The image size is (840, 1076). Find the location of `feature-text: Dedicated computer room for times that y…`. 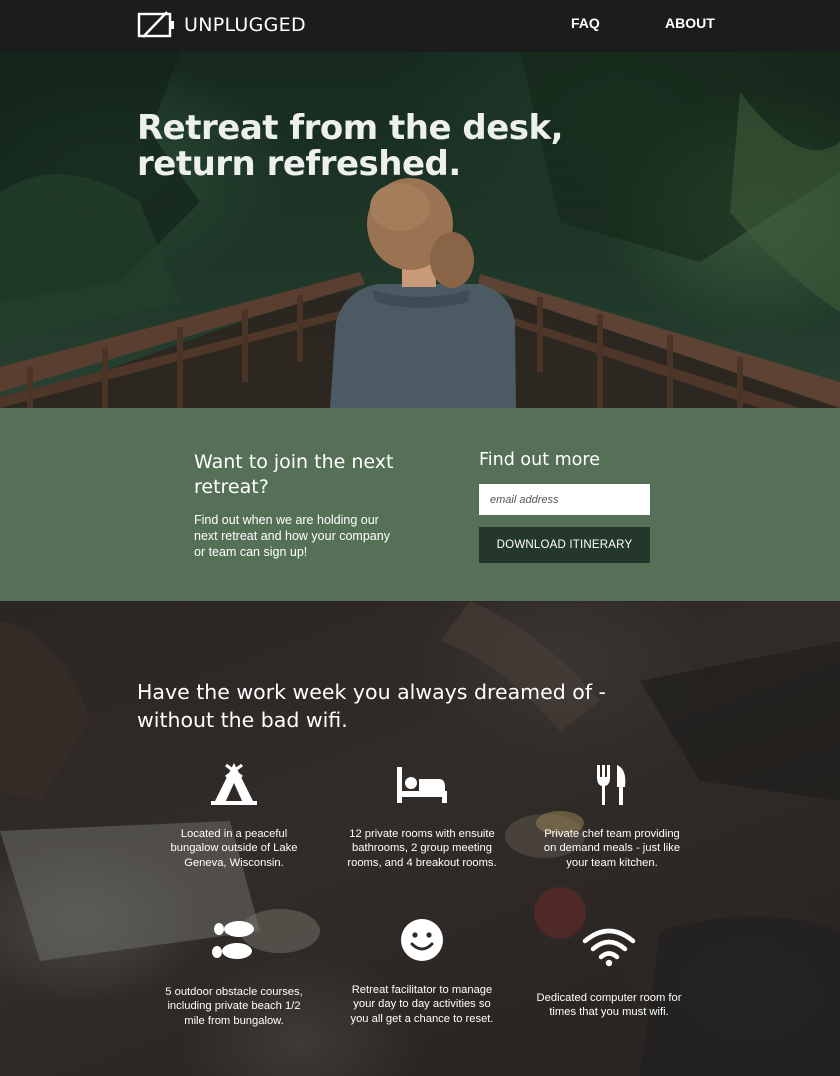

feature-text: Dedicated computer room for times that y… is located at coordinates (609, 1005).